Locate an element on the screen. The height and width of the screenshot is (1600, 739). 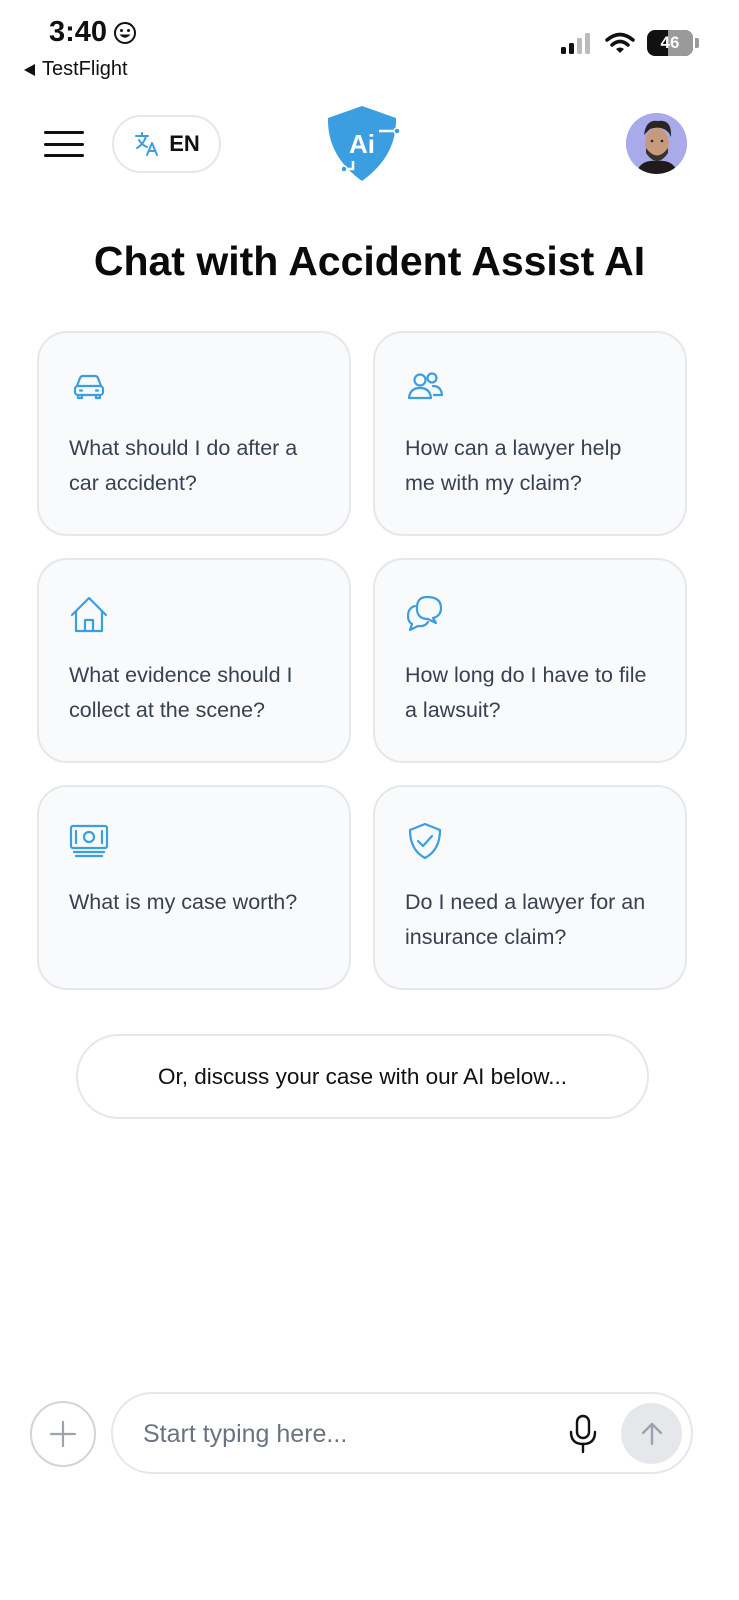
back-arrow-icon is located at coordinates (29, 69).